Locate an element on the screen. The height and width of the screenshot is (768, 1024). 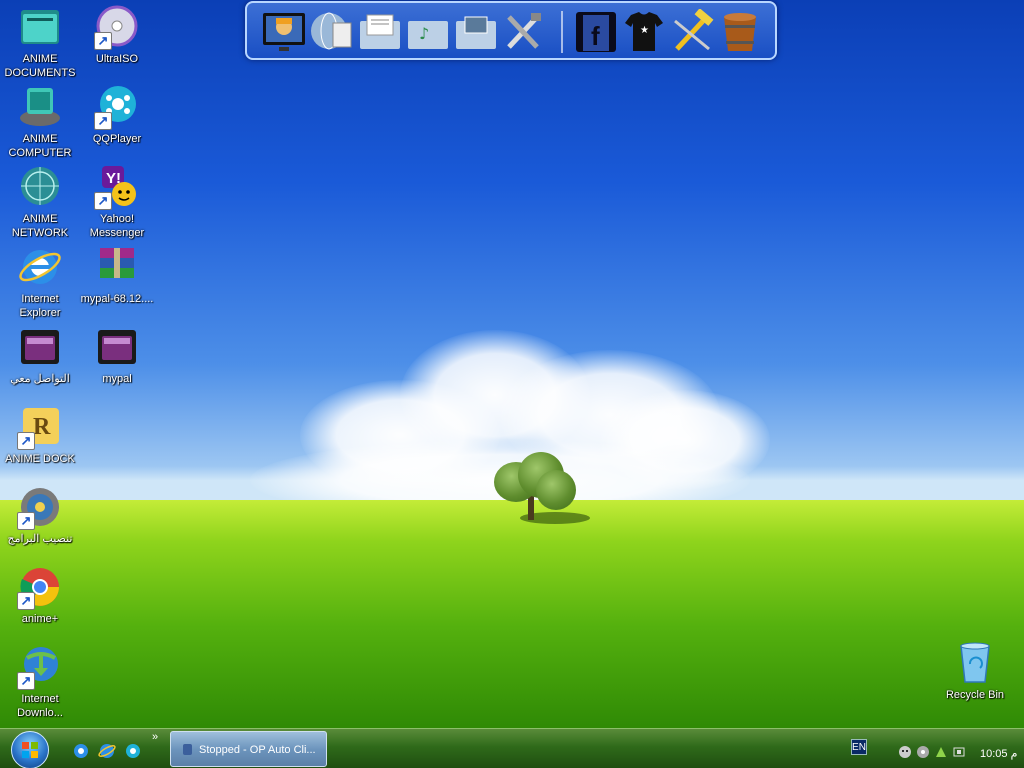
network-globe-icon is located at coordinates (40, 187).